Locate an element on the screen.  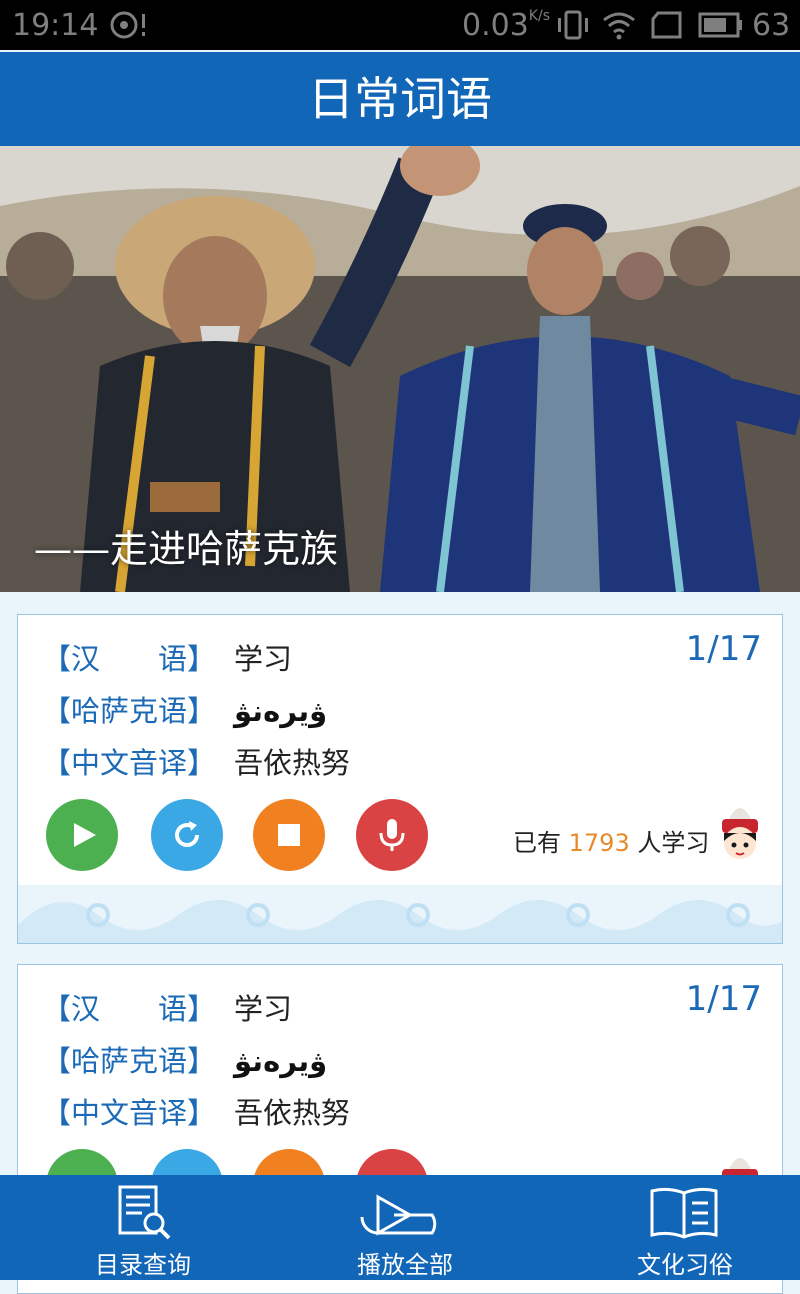
stop-button is located at coordinates (289, 835).